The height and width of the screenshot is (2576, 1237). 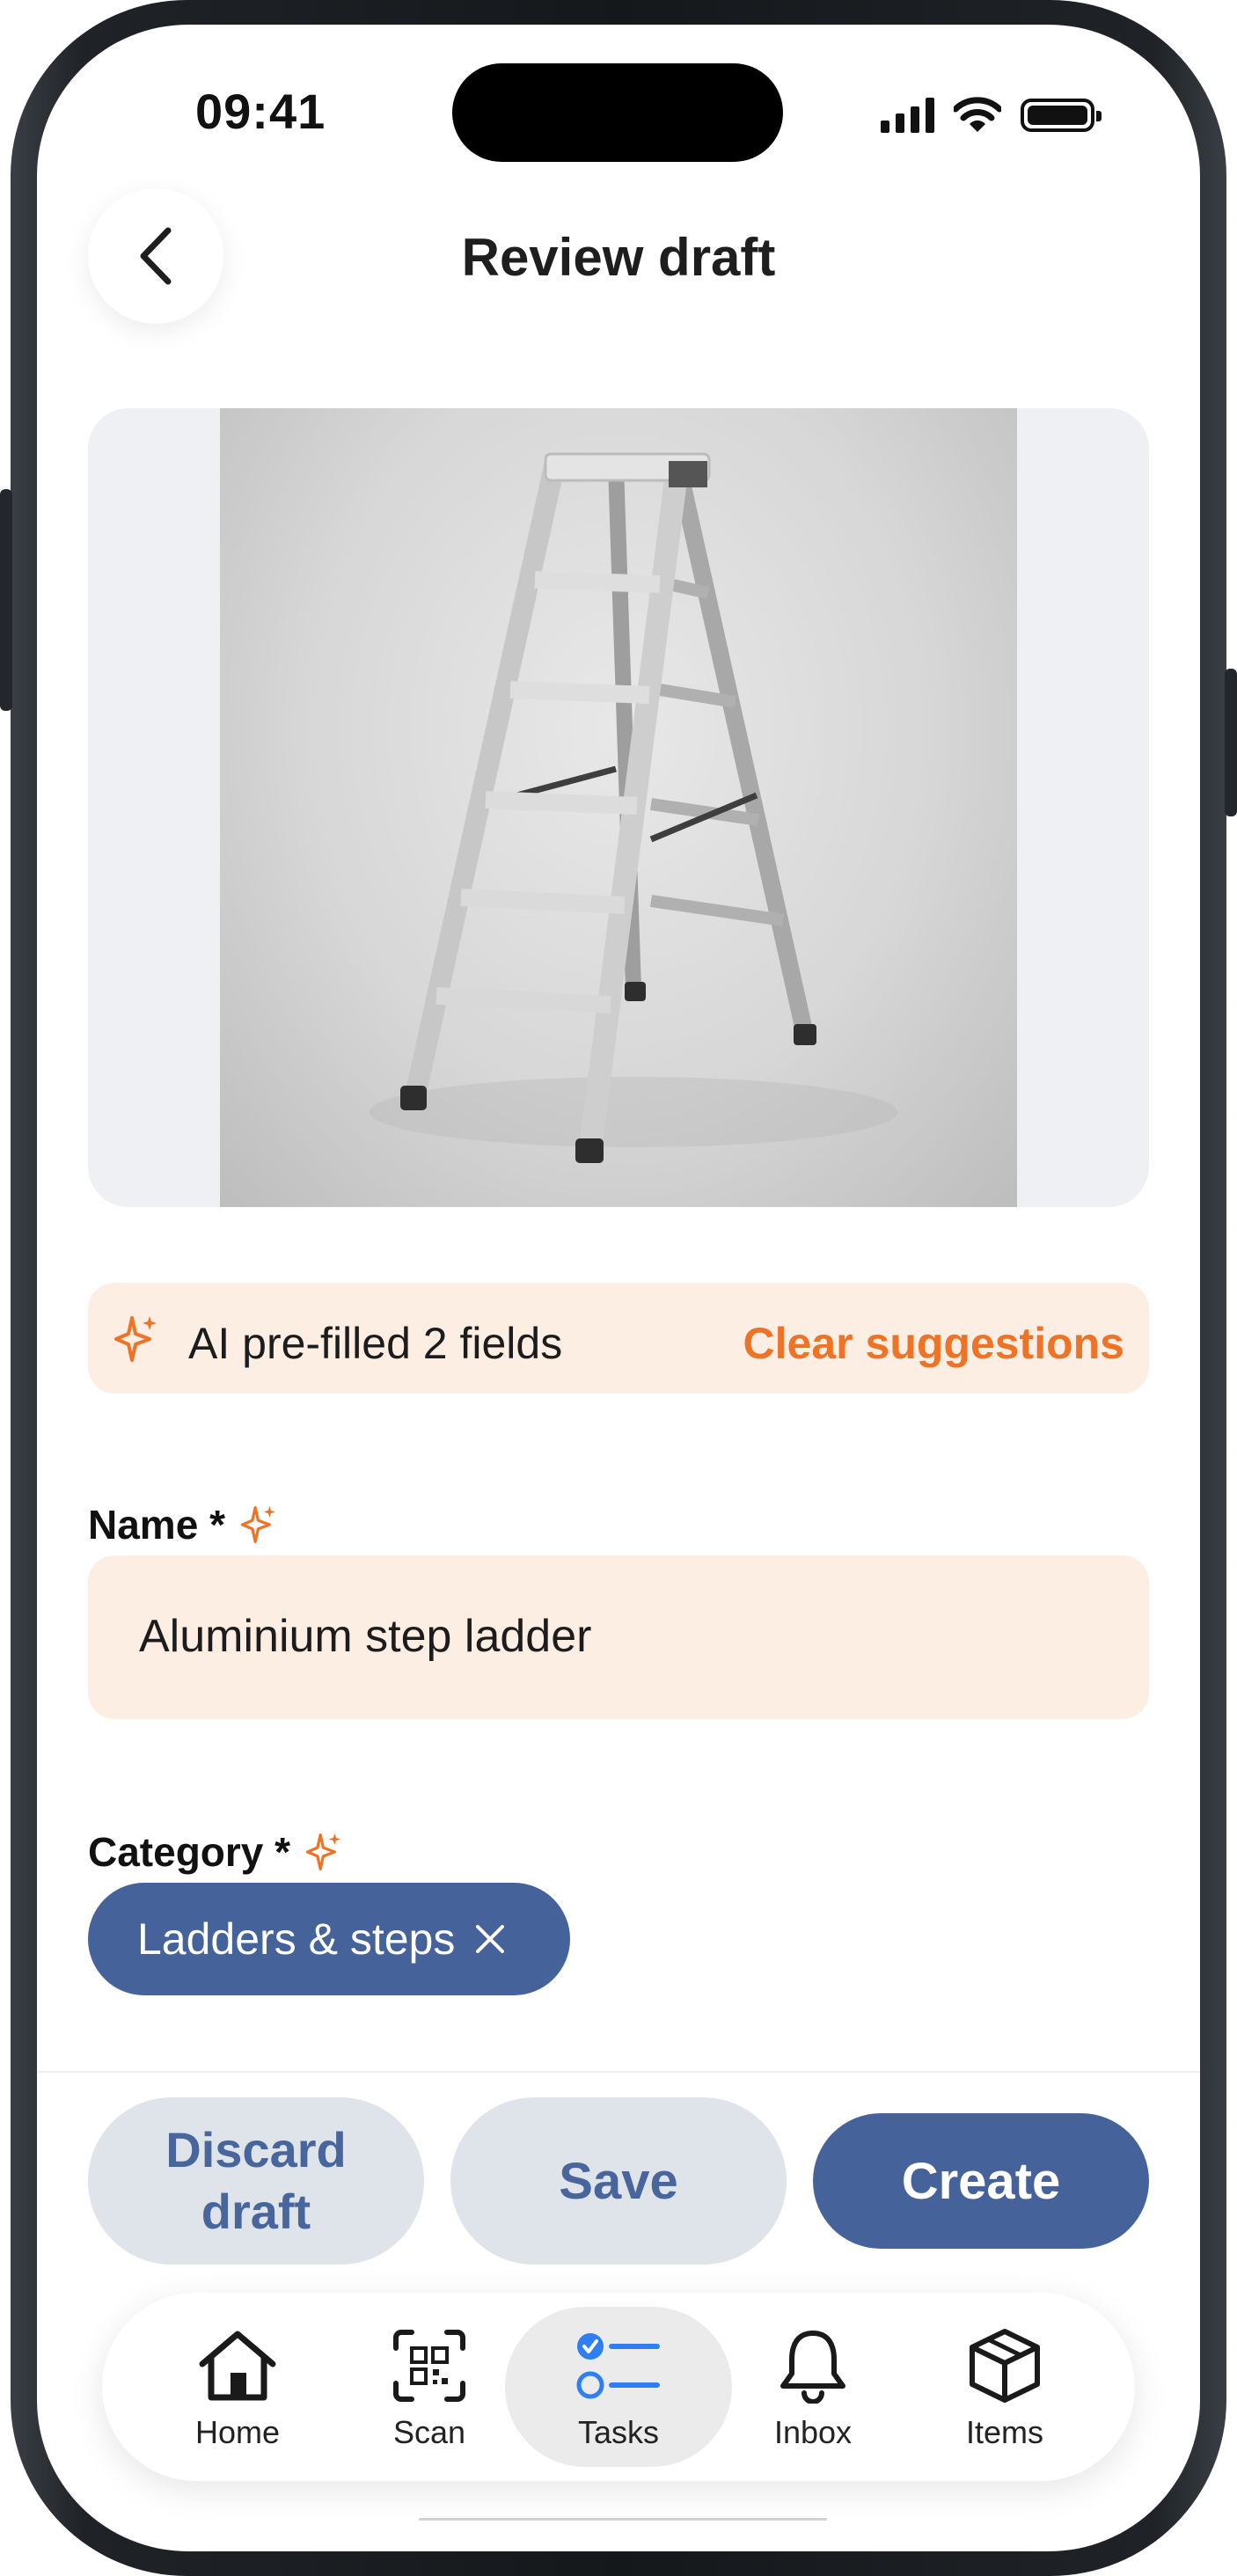 I want to click on tab-tasks: Tasks, so click(x=618, y=2387).